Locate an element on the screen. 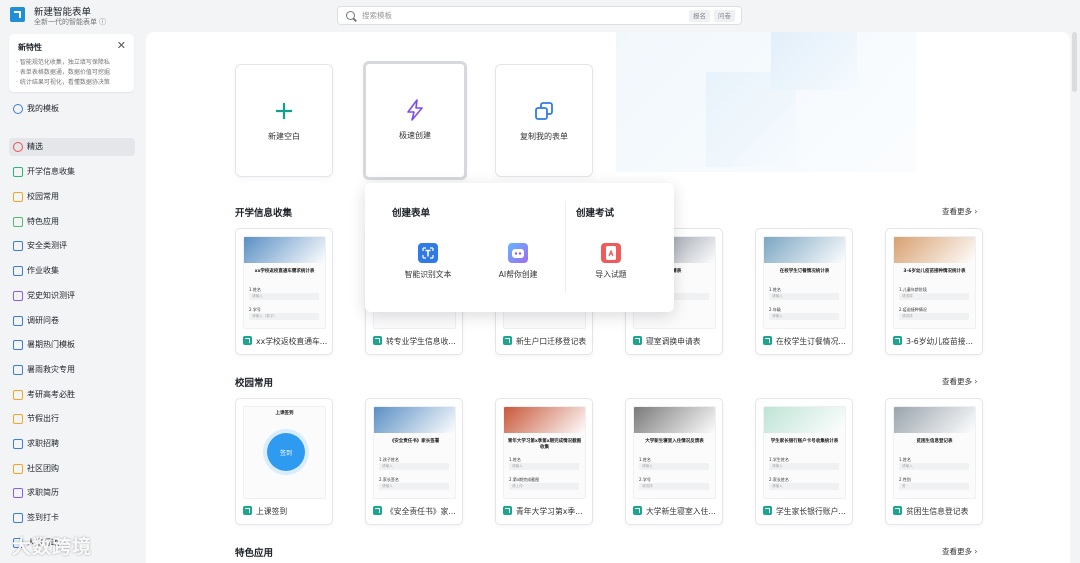  sidebar-item-label: 特色应用 is located at coordinates (43, 221).